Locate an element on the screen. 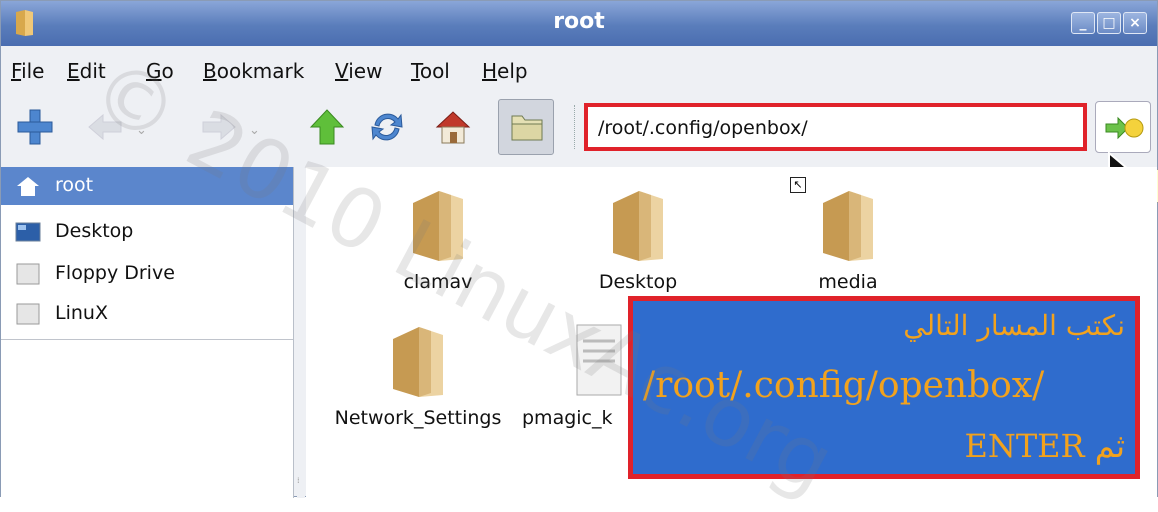 The image size is (1158, 512). maximize-button: □ is located at coordinates (1109, 23).